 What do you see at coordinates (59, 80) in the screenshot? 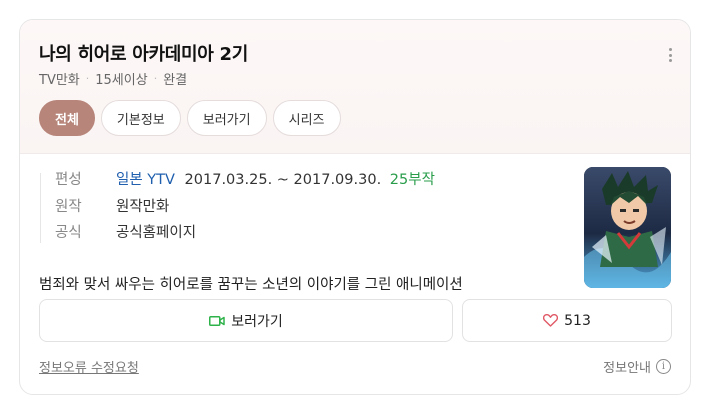
I see `meta-genre: TV만화` at bounding box center [59, 80].